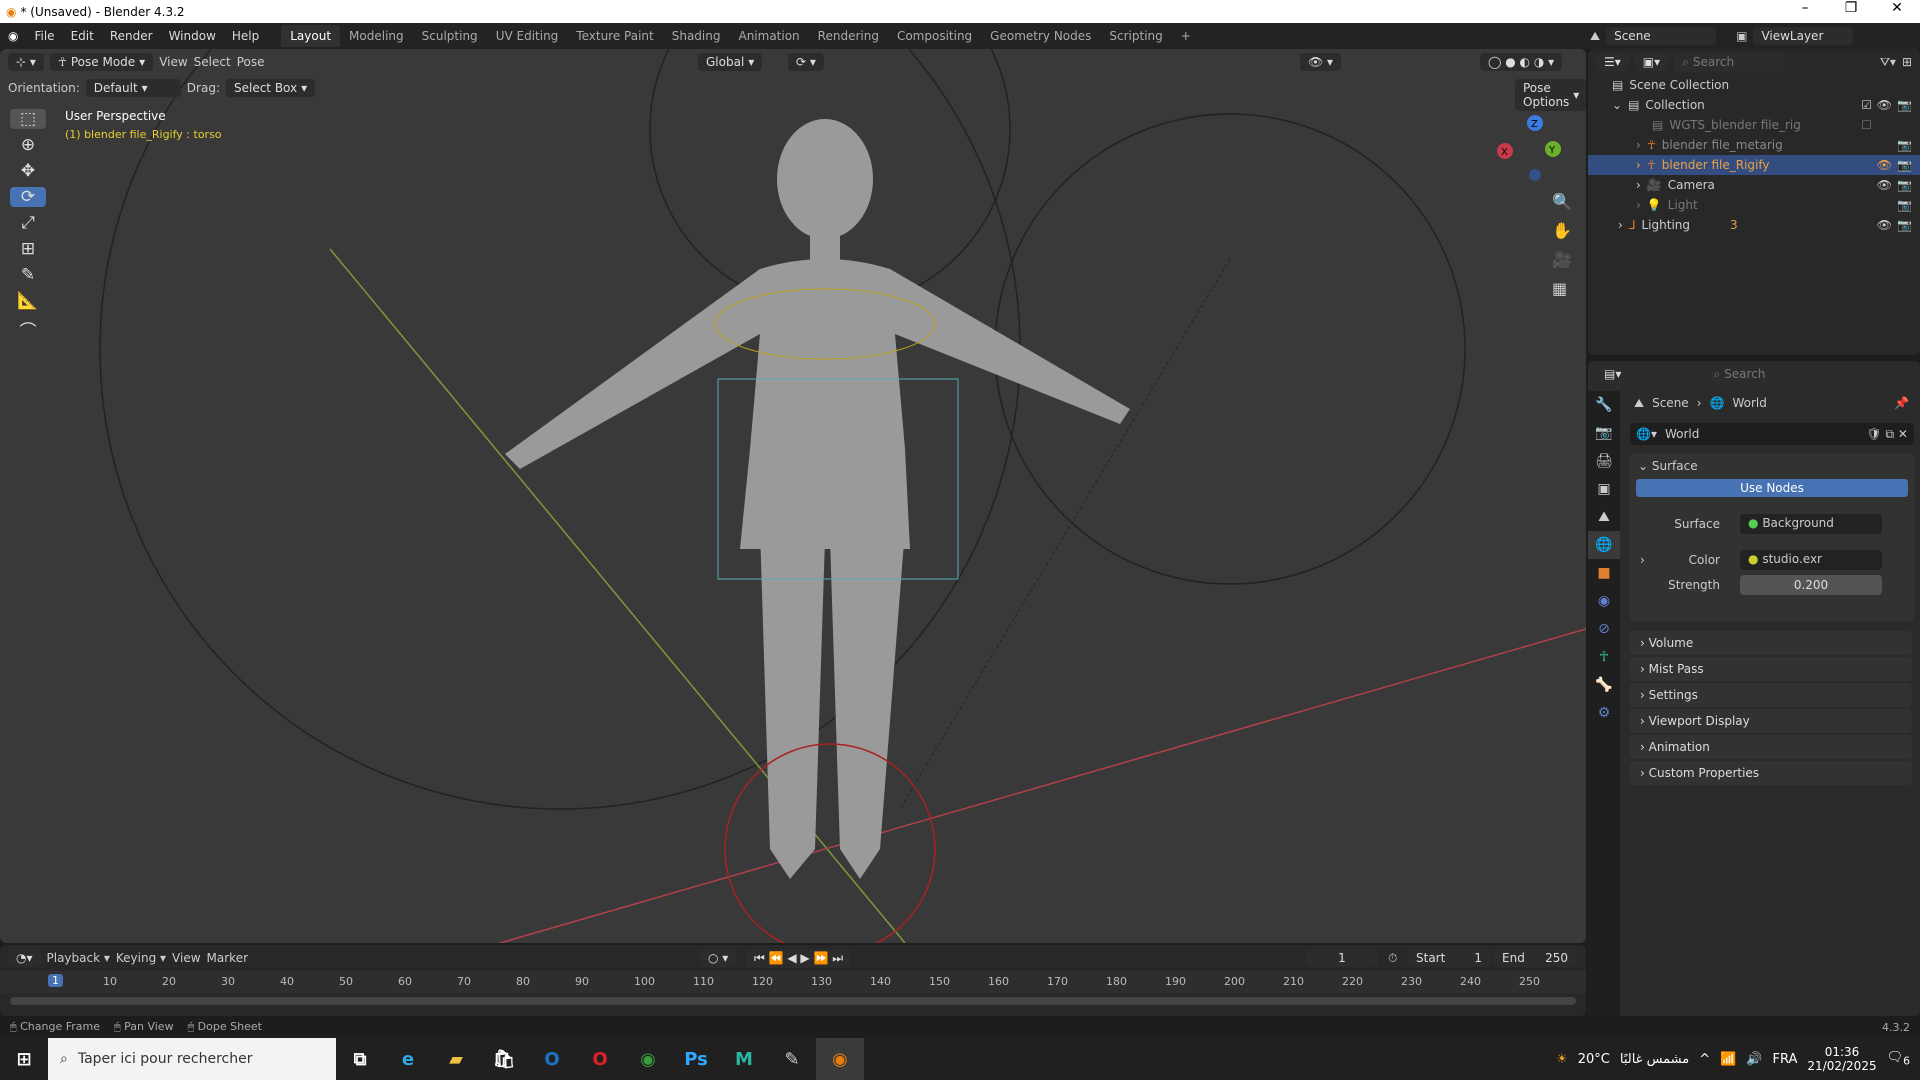  What do you see at coordinates (408, 1059) in the screenshot?
I see `edge-icon: e` at bounding box center [408, 1059].